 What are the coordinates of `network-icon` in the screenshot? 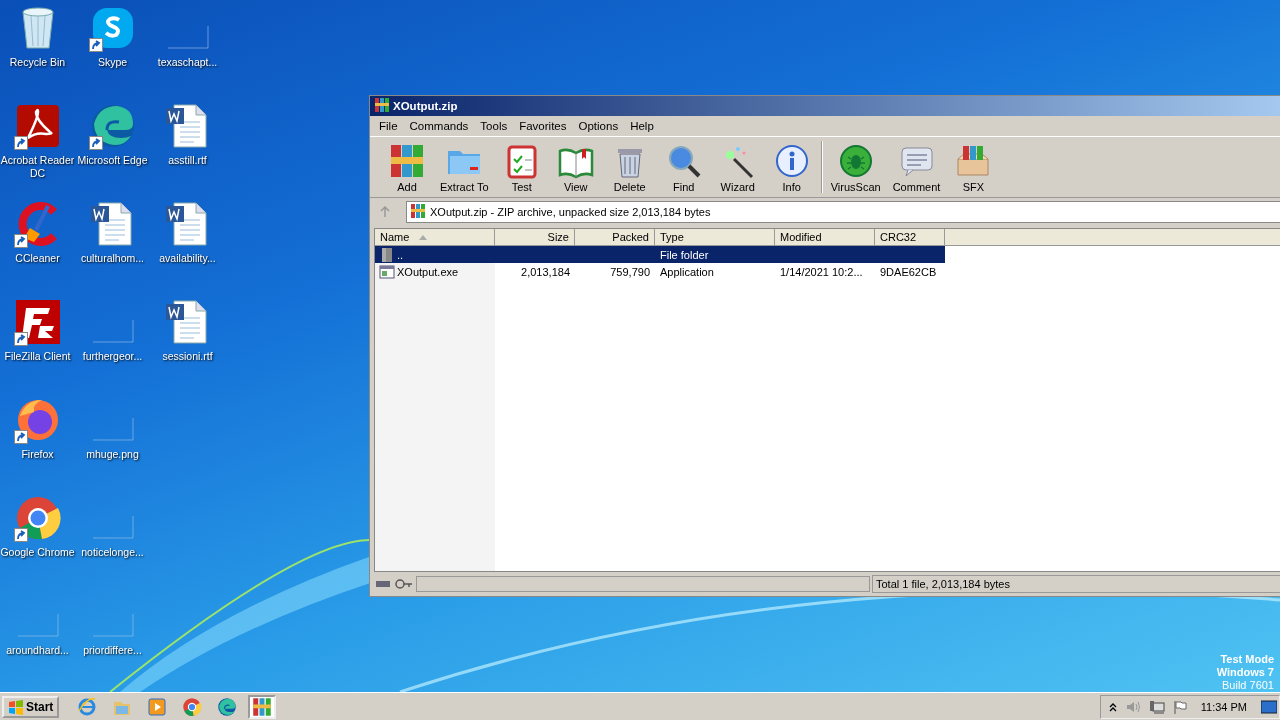 It's located at (1156, 707).